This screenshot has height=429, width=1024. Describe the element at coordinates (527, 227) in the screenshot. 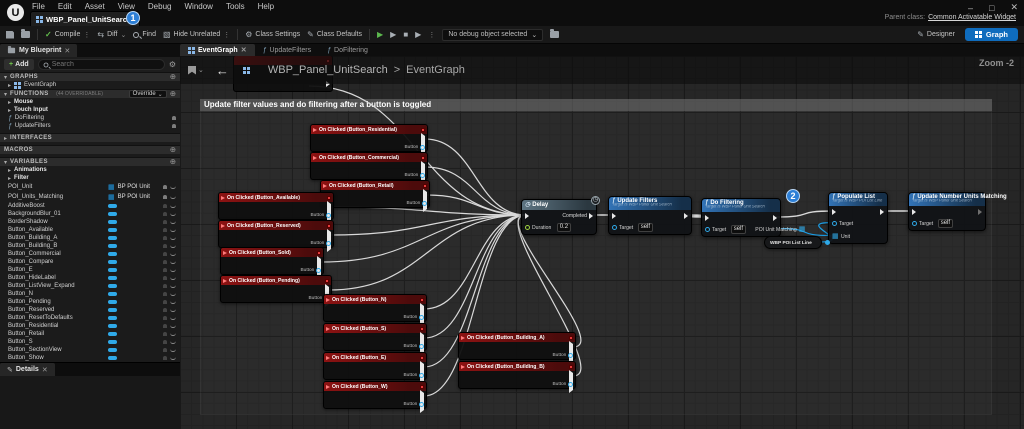

I see `float-pin` at that location.